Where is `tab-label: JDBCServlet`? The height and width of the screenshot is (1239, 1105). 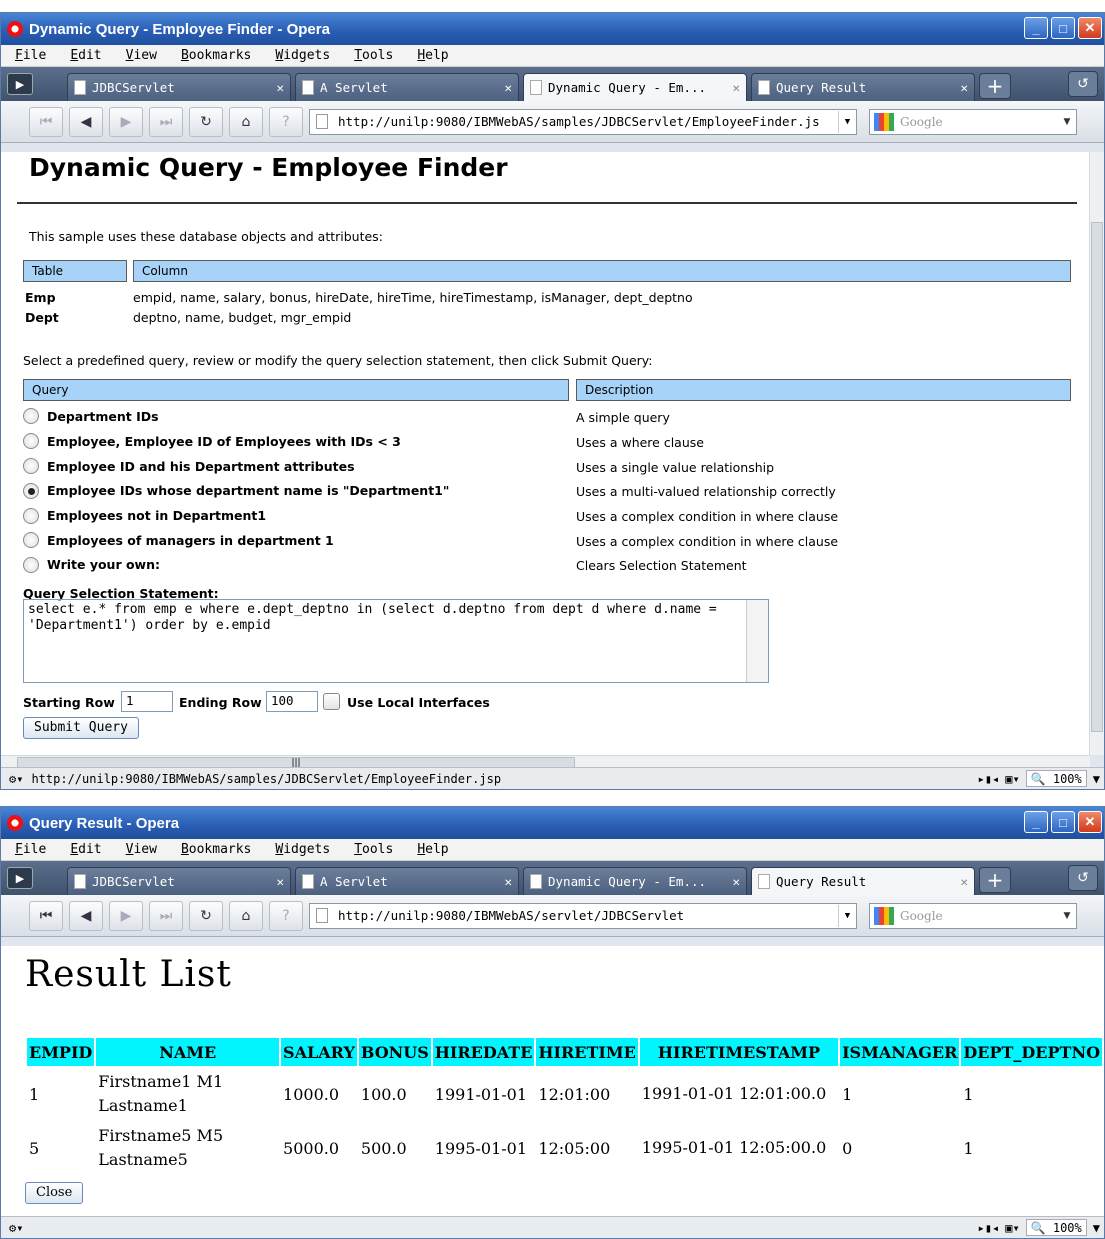
tab-label: JDBCServlet is located at coordinates (133, 881).